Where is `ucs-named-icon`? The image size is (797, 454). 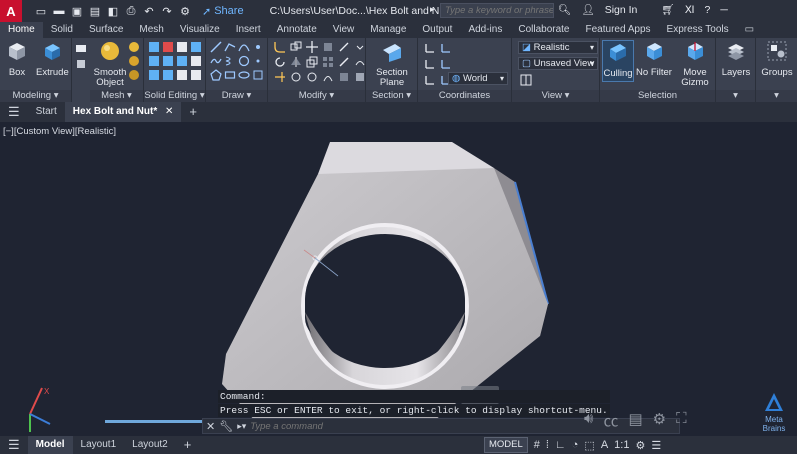 ucs-named-icon is located at coordinates (446, 48).